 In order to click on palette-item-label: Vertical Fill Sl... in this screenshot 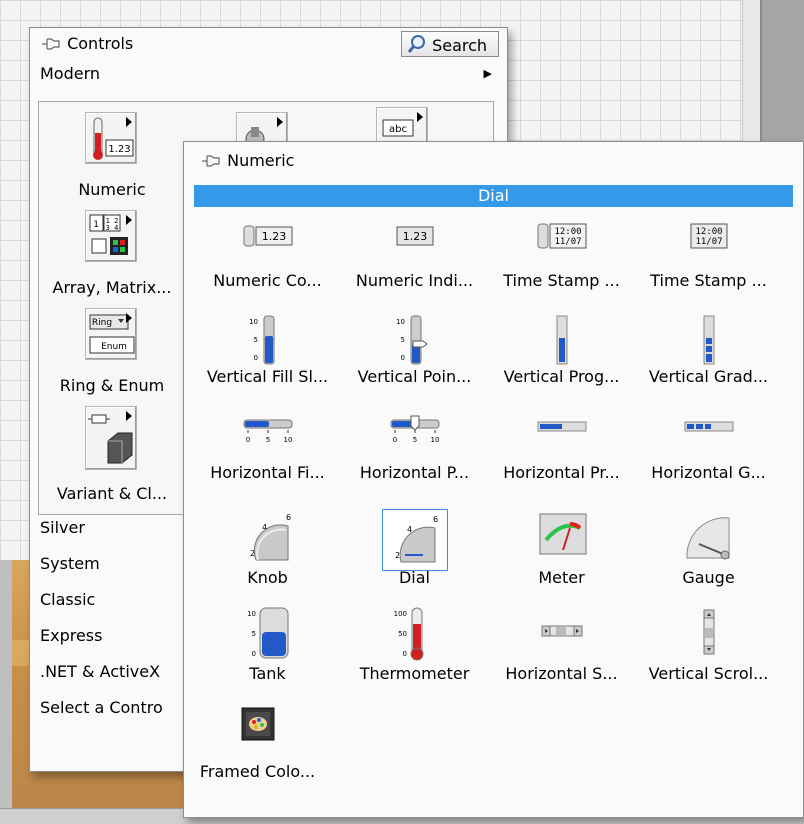, I will do `click(267, 376)`.